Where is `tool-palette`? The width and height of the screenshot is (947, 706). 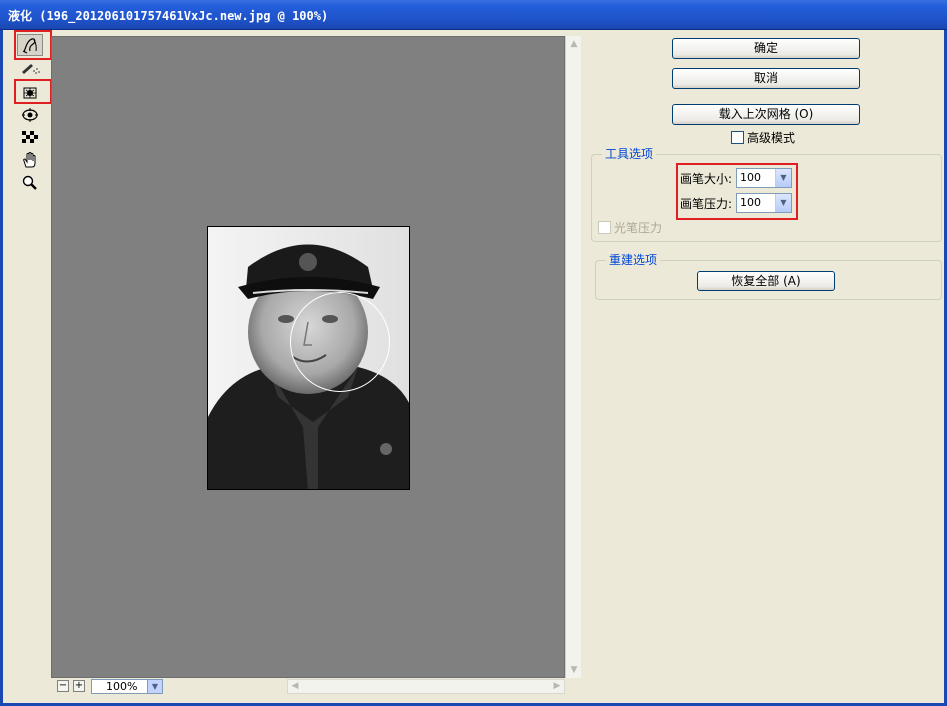 tool-palette is located at coordinates (31, 365).